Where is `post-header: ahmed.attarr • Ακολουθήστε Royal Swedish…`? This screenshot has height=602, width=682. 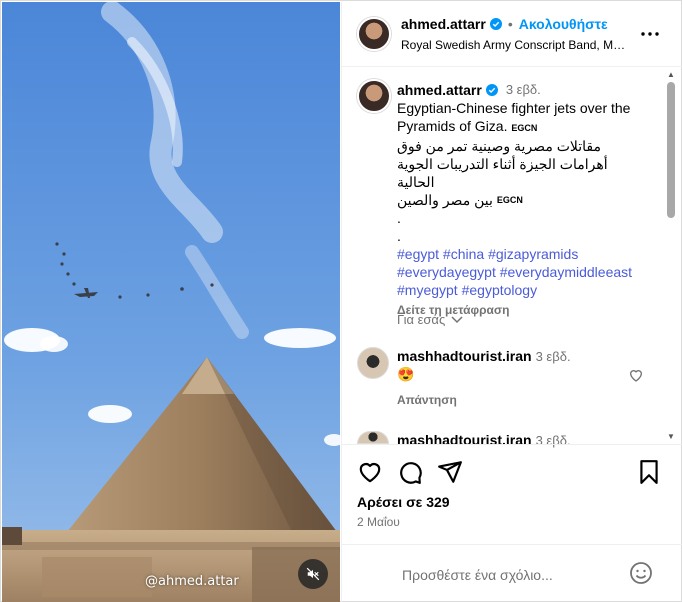
post-header: ahmed.attarr • Ακολουθήστε Royal Swedish… is located at coordinates (512, 34).